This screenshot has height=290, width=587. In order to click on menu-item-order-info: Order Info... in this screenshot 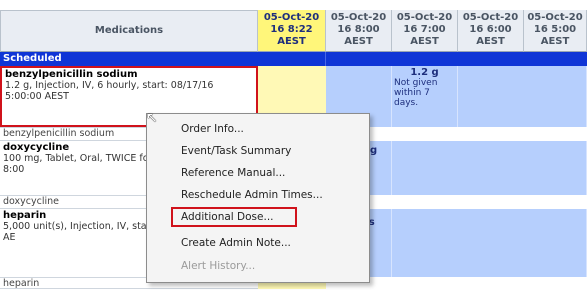, I will do `click(212, 129)`.